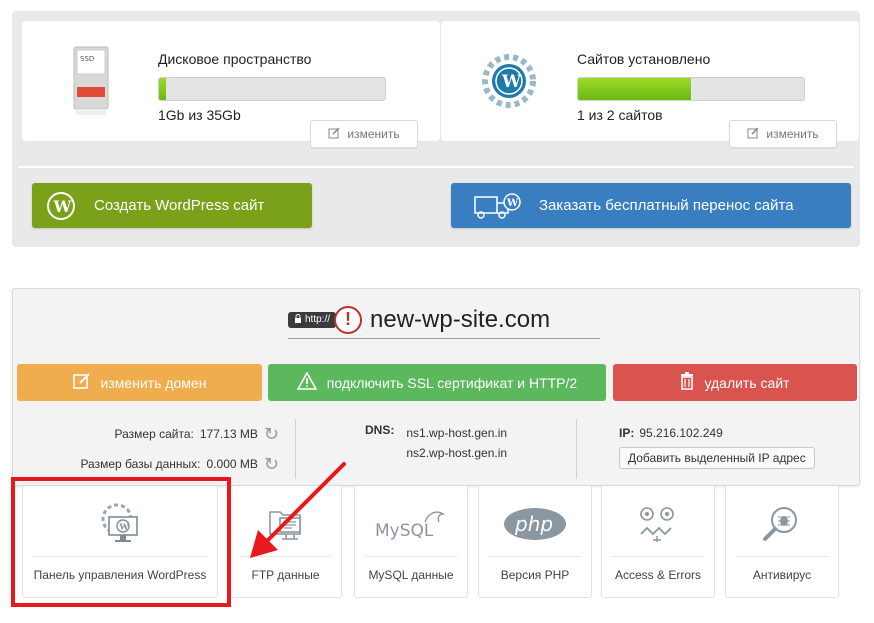  Describe the element at coordinates (496, 206) in the screenshot. I see `transfer-truck-icon: W` at that location.